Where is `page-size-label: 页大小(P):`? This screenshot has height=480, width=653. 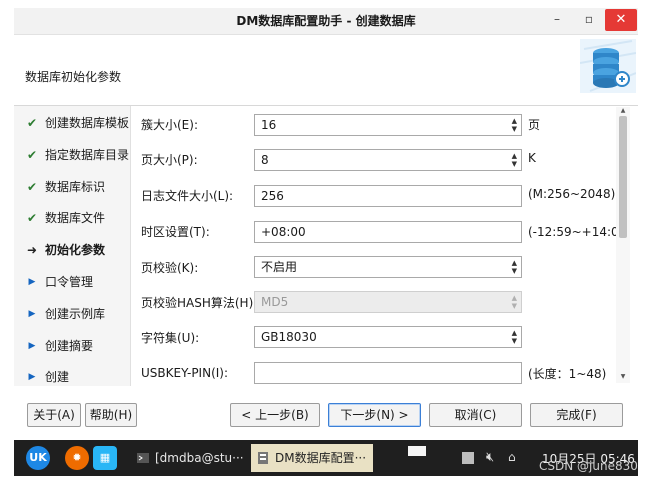 page-size-label: 页大小(P): is located at coordinates (169, 160).